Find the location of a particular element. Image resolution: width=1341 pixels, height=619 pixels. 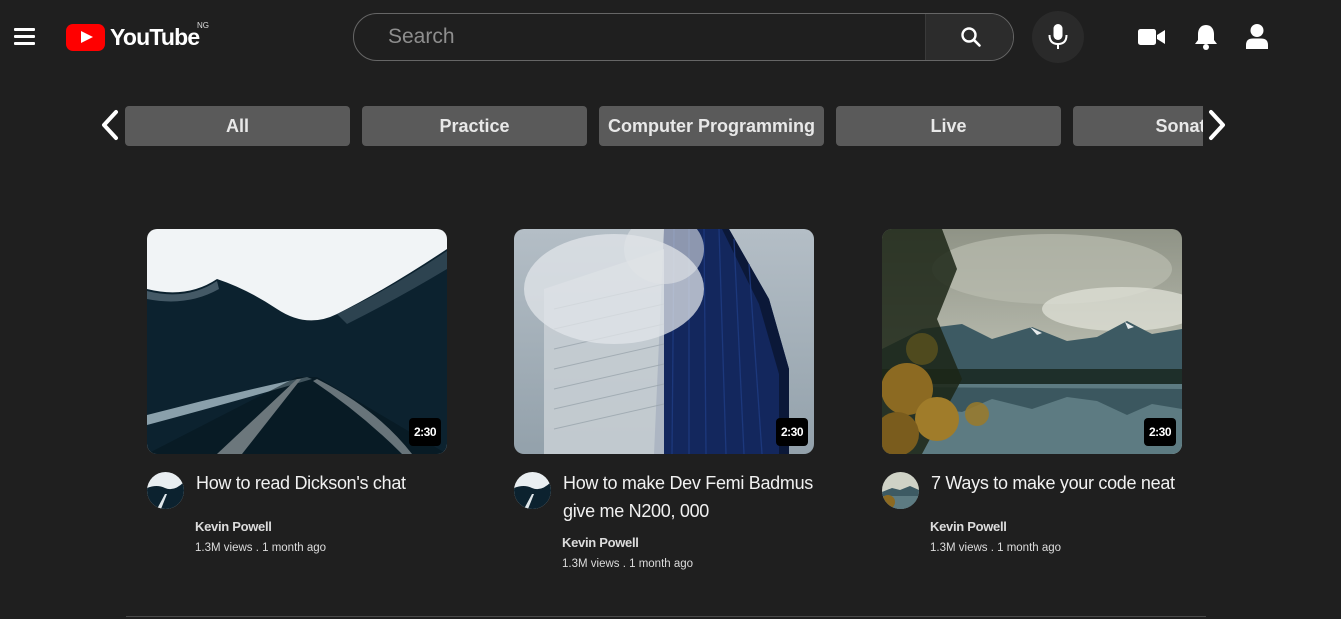

video-camera-icon is located at coordinates (1152, 37).